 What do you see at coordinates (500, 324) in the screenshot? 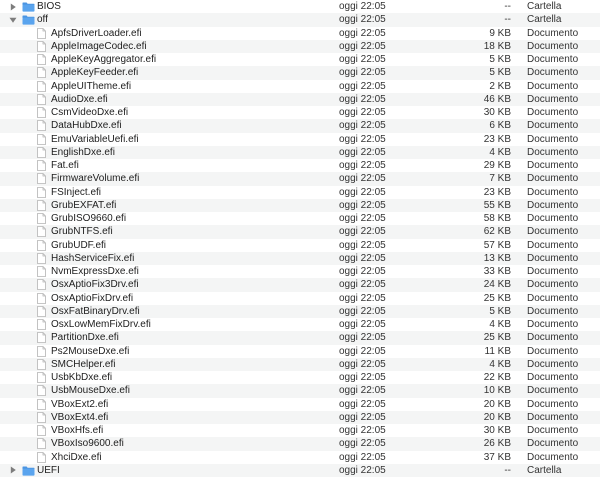
I see `file-size: 4 KB` at bounding box center [500, 324].